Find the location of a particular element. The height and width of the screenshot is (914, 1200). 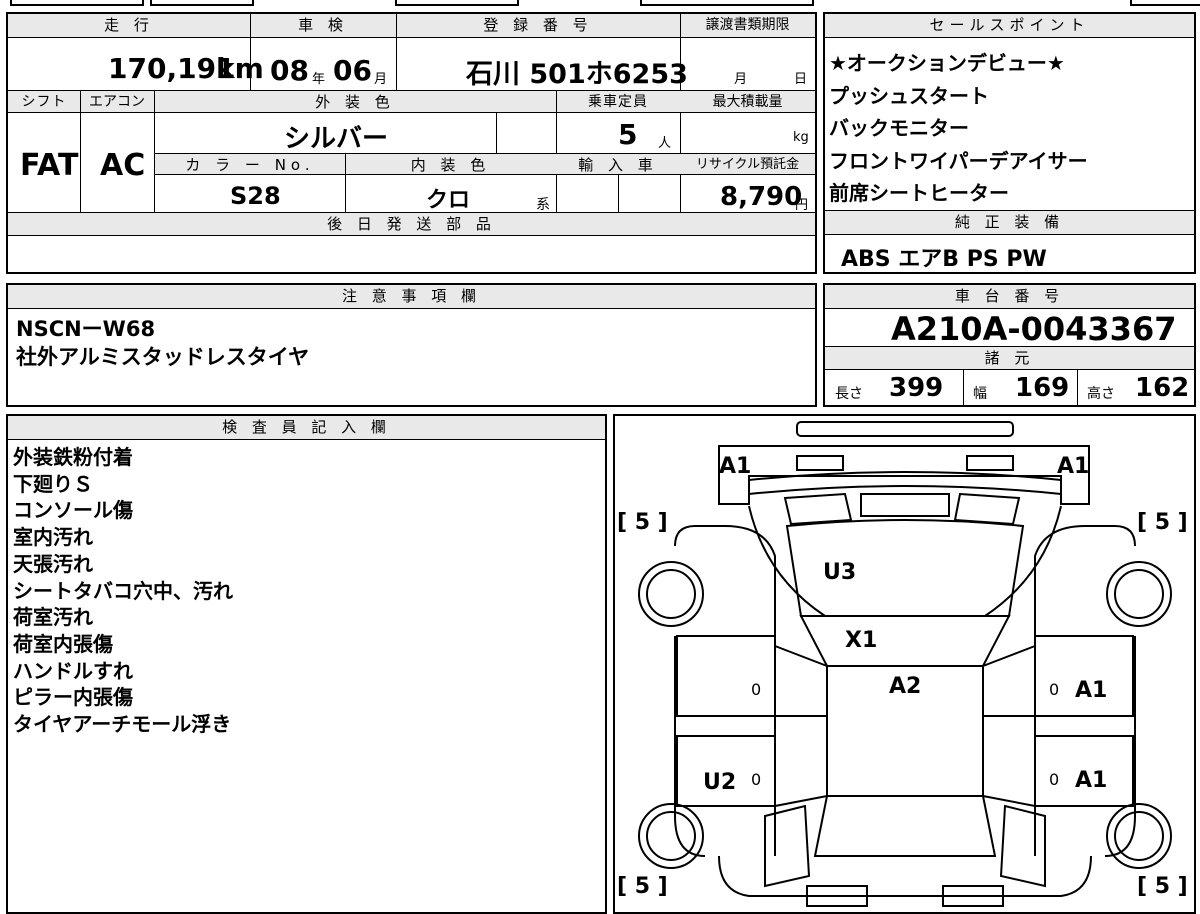

chassis-header: 車 台 番 号 is located at coordinates (1009, 297).